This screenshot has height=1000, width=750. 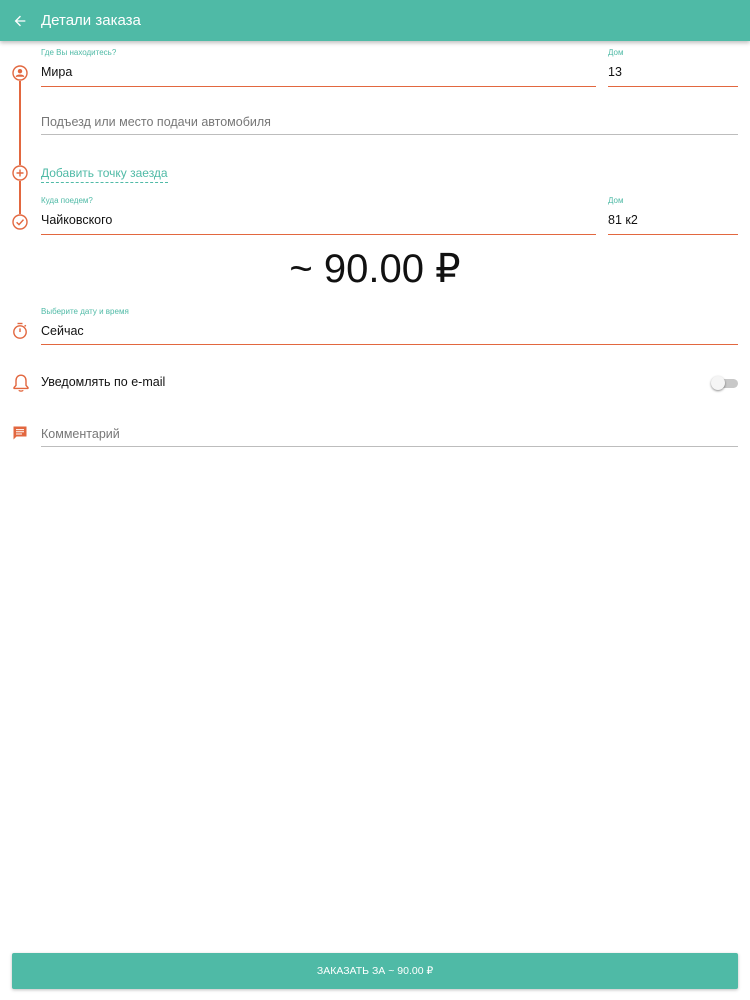 I want to click on toggle-thumb, so click(x=718, y=383).